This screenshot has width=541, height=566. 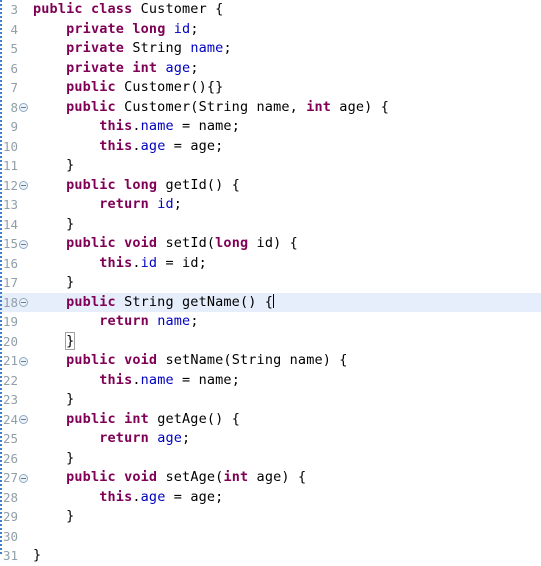 I want to click on code-line: 23 }, so click(x=270, y=400).